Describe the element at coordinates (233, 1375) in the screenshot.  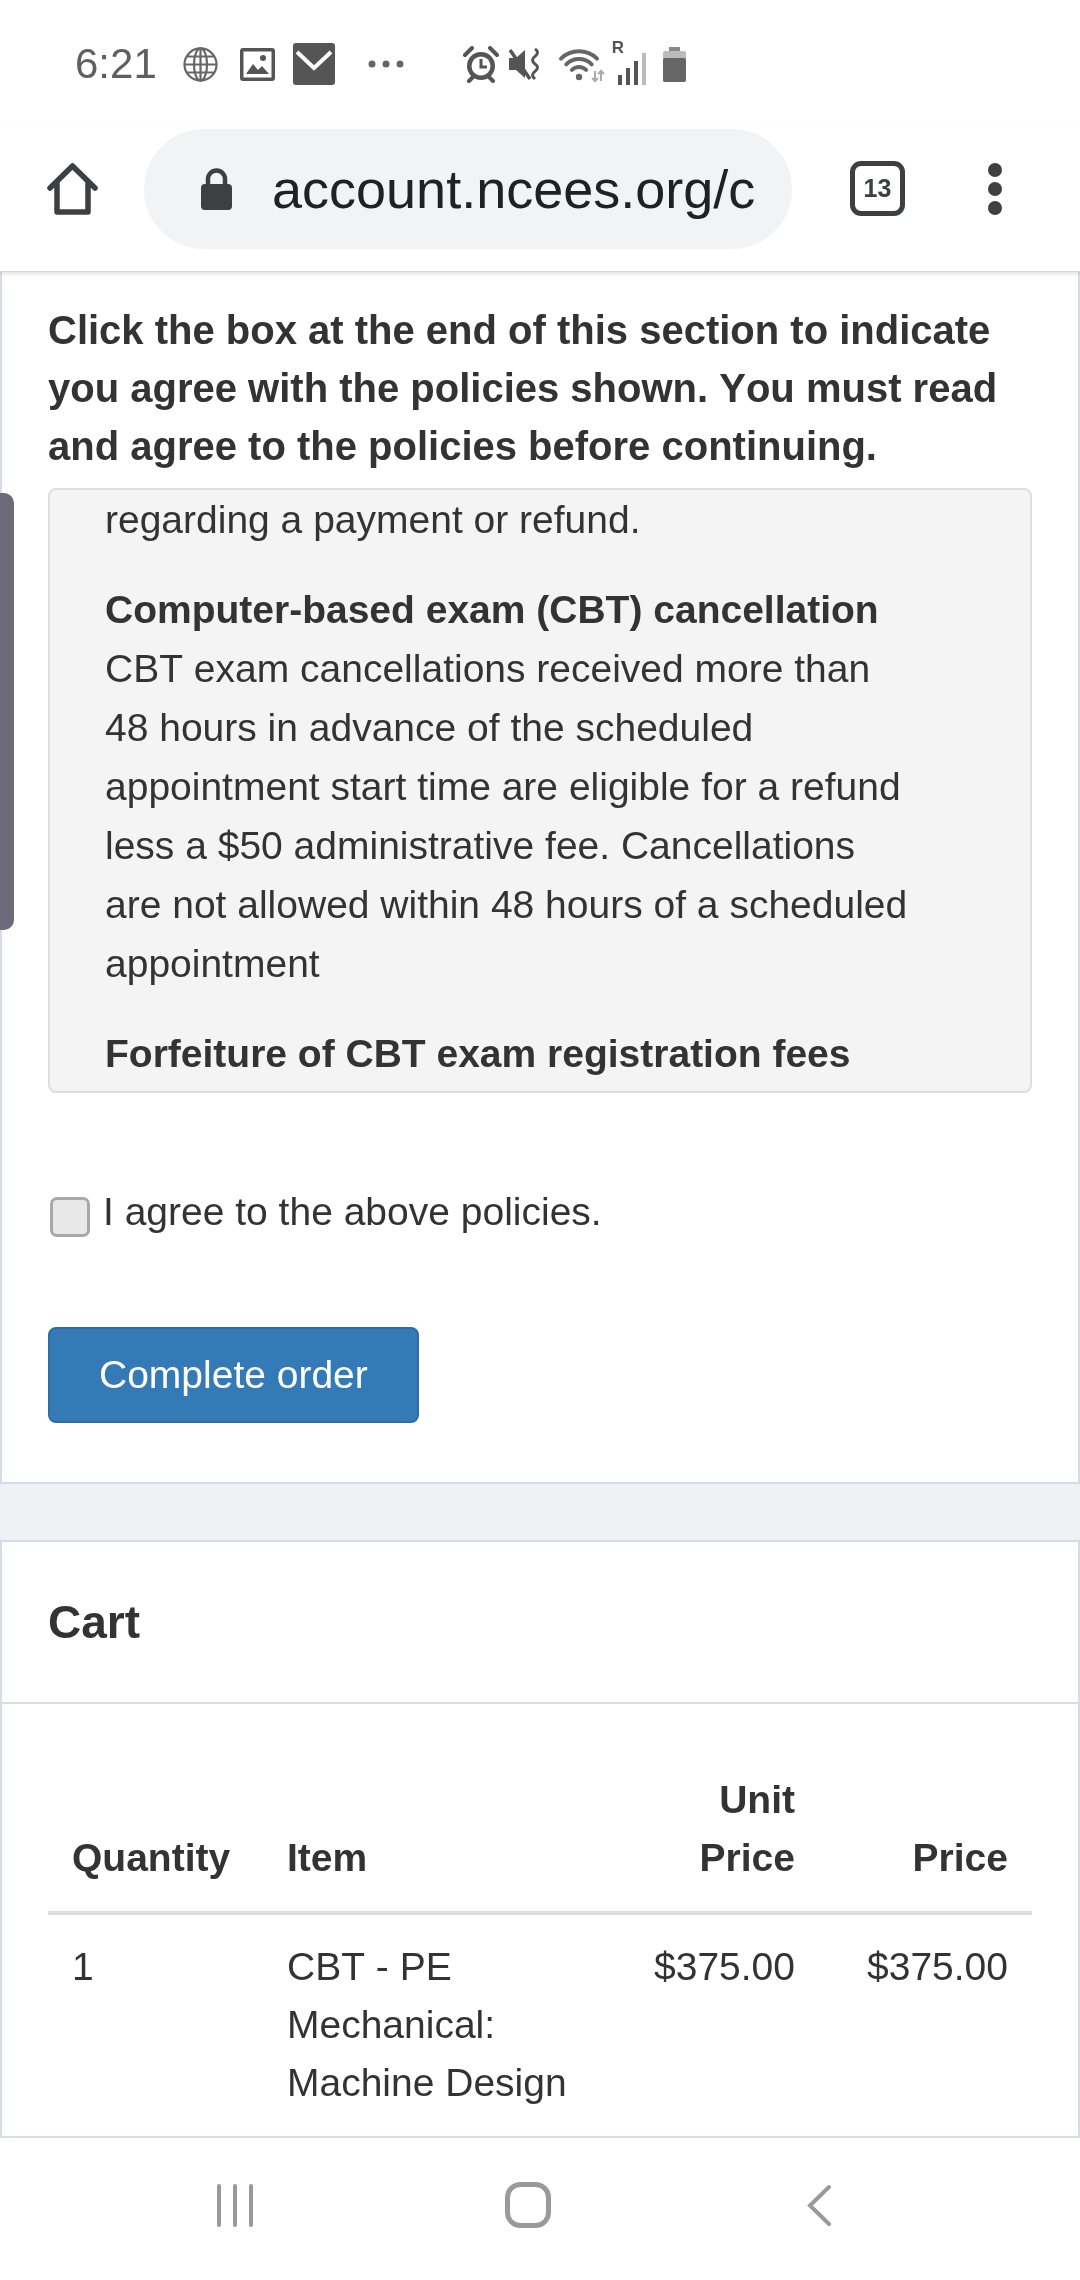
I see `complete-order-button: Complete order` at that location.